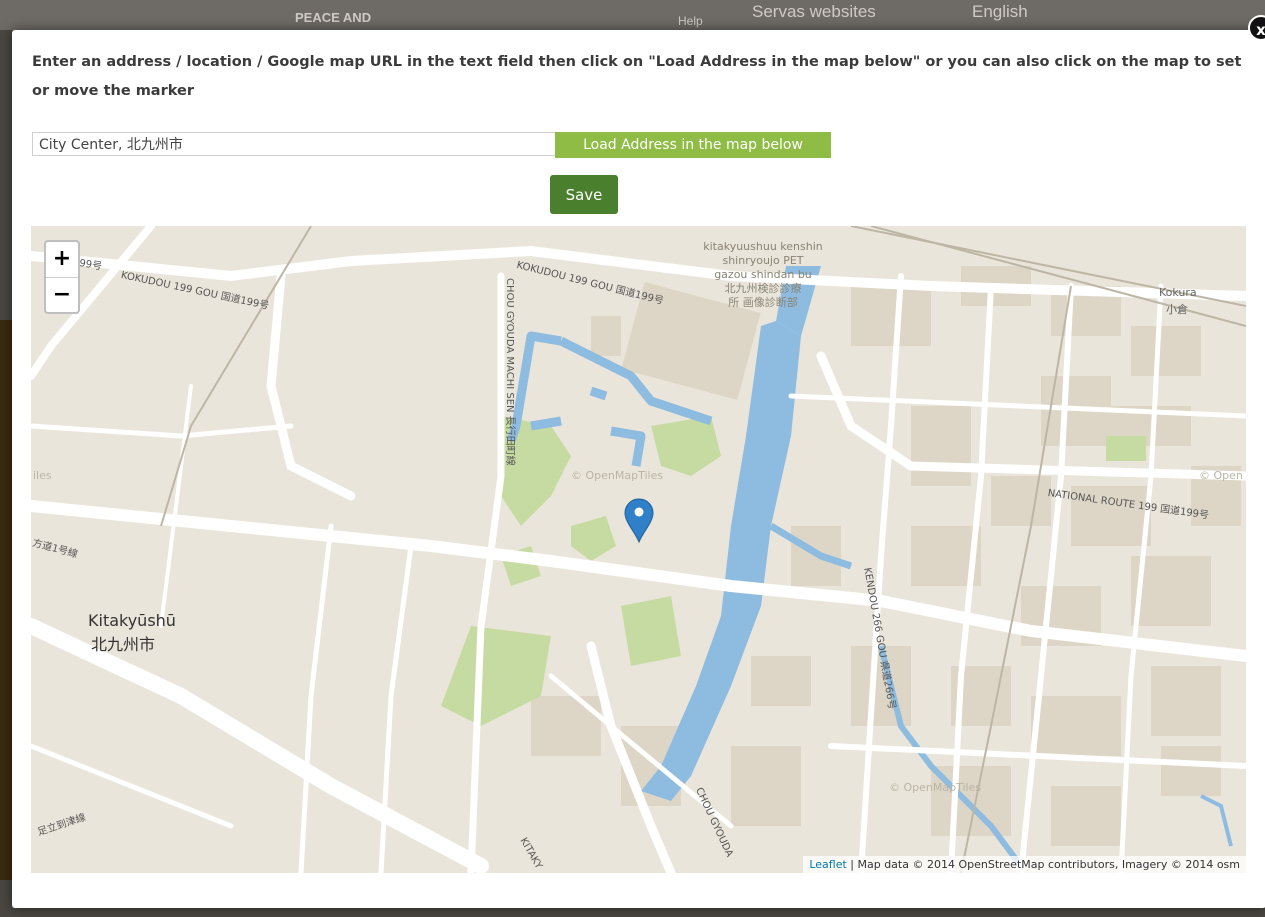 The image size is (1265, 917). Describe the element at coordinates (1000, 11) in the screenshot. I see `bg-header-item: English` at that location.